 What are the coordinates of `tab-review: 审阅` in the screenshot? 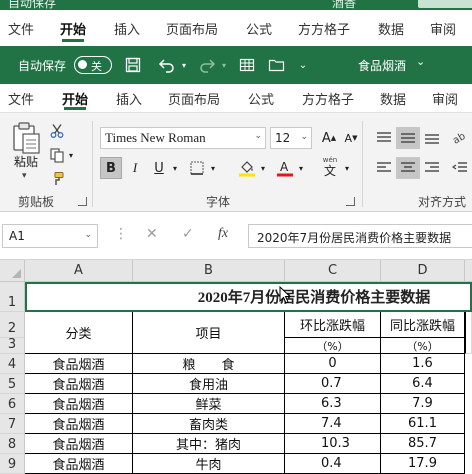 It's located at (445, 98).